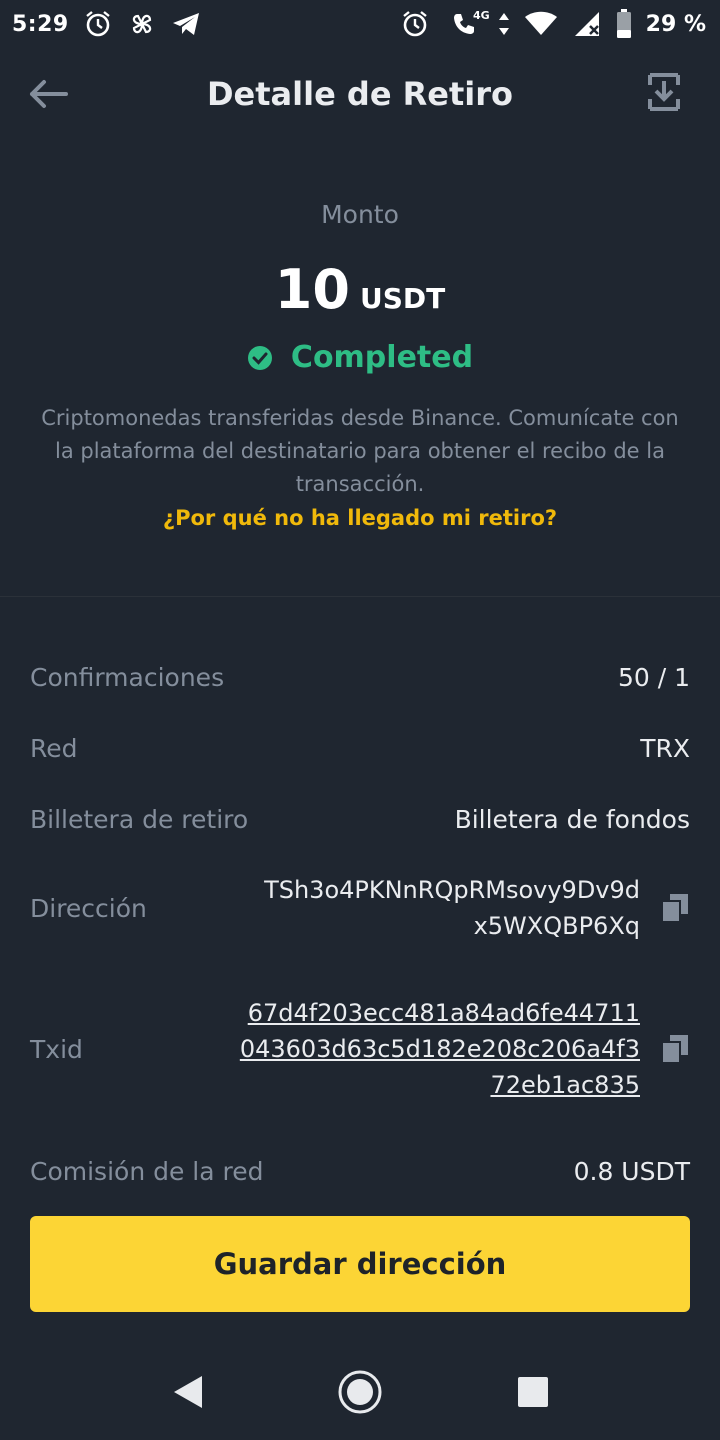 The height and width of the screenshot is (1440, 720). Describe the element at coordinates (565, 1085) in the screenshot. I see `txid-line-3: 72eb1ac835` at that location.